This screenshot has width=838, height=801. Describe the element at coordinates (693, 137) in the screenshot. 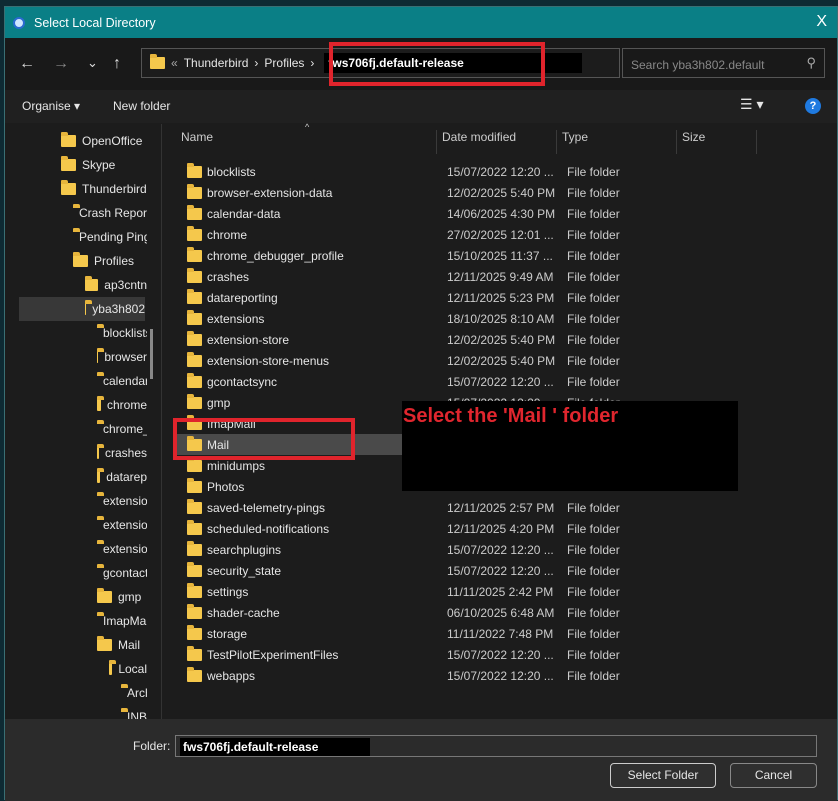

I see `column-size: Size` at that location.